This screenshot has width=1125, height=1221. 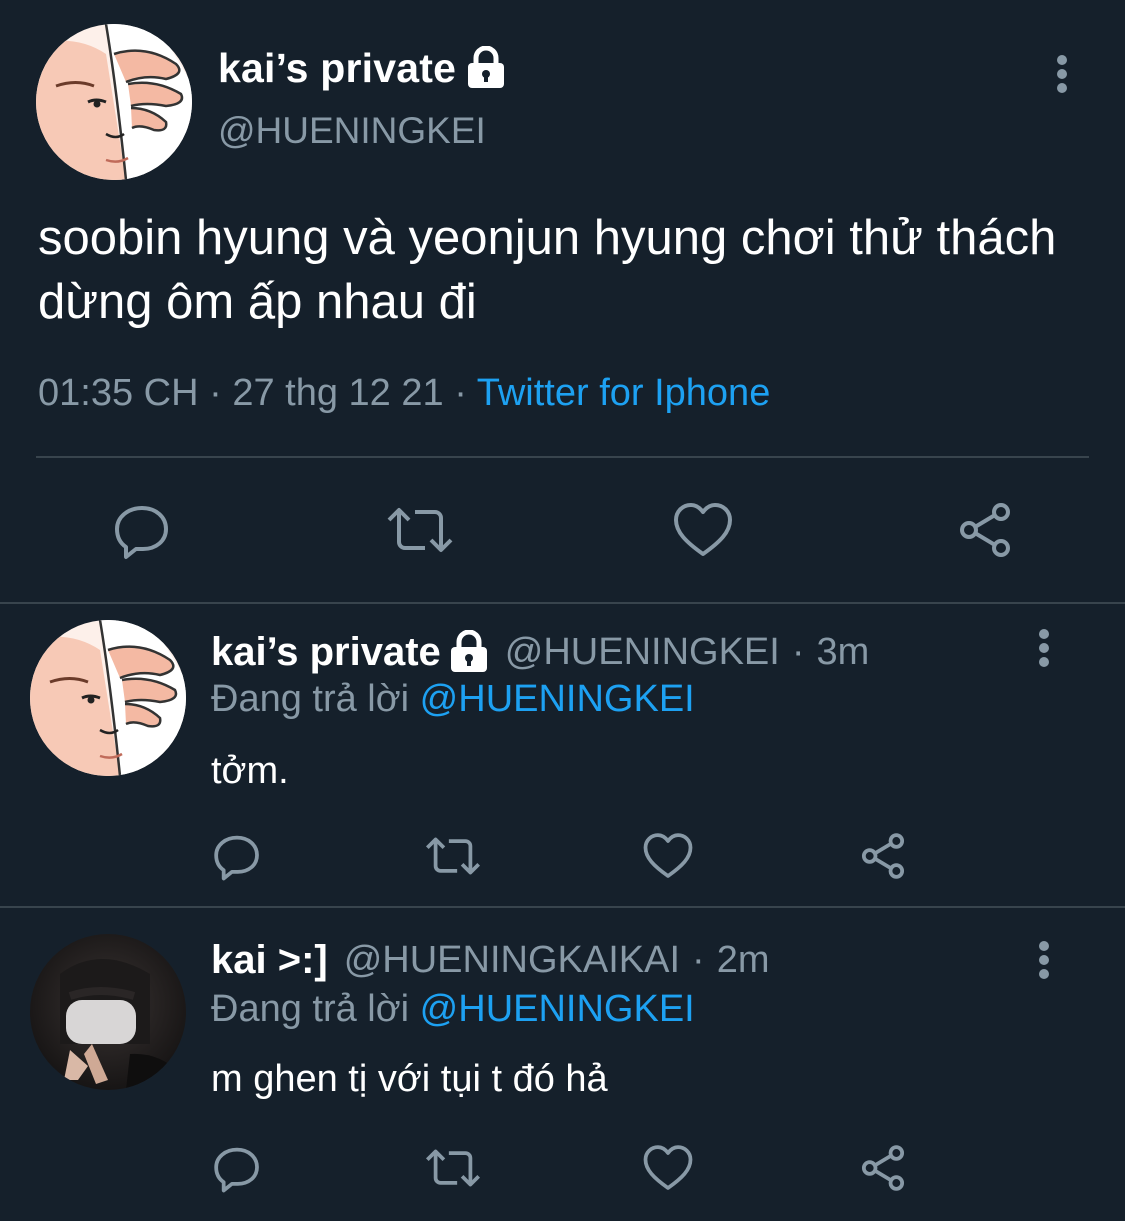 I want to click on reply-header: kai’s private @HUENINGKEI · 3m, so click(x=540, y=652).